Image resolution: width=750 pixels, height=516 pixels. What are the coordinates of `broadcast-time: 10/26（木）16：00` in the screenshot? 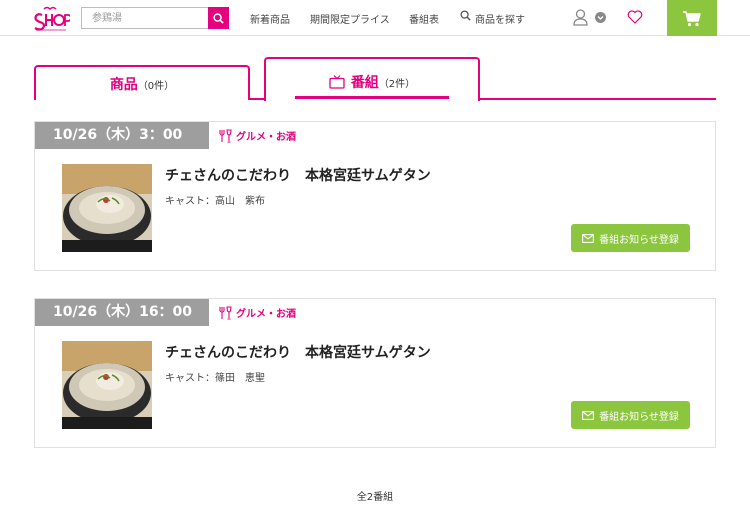 It's located at (122, 312).